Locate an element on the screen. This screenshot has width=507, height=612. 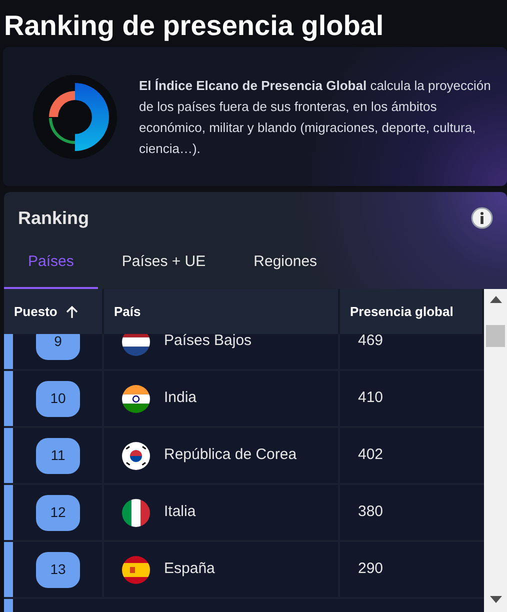
page-title: Ranking de presencia global is located at coordinates (194, 26).